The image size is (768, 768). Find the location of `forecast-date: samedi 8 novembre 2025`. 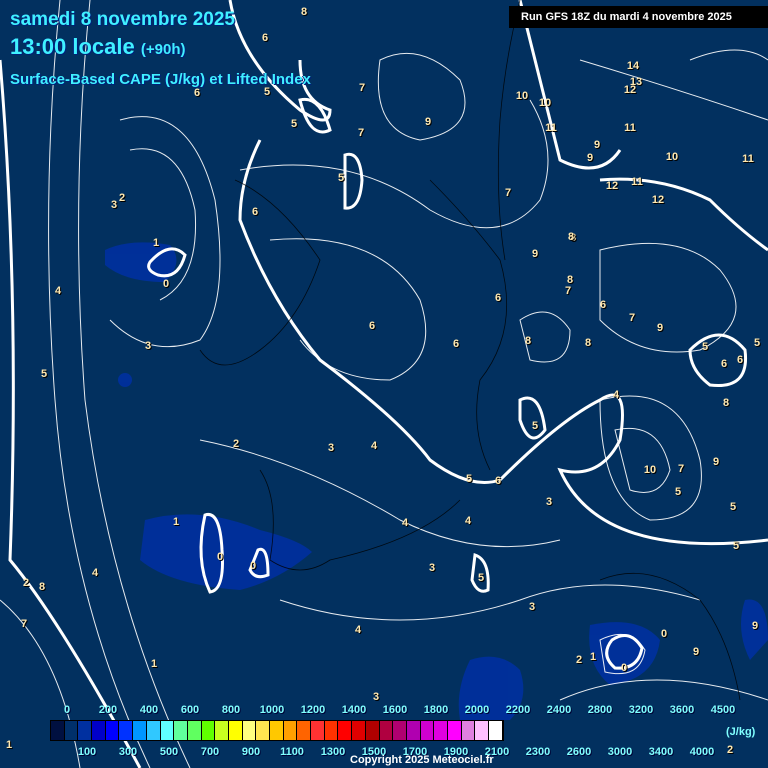

forecast-date: samedi 8 novembre 2025 is located at coordinates (122, 19).